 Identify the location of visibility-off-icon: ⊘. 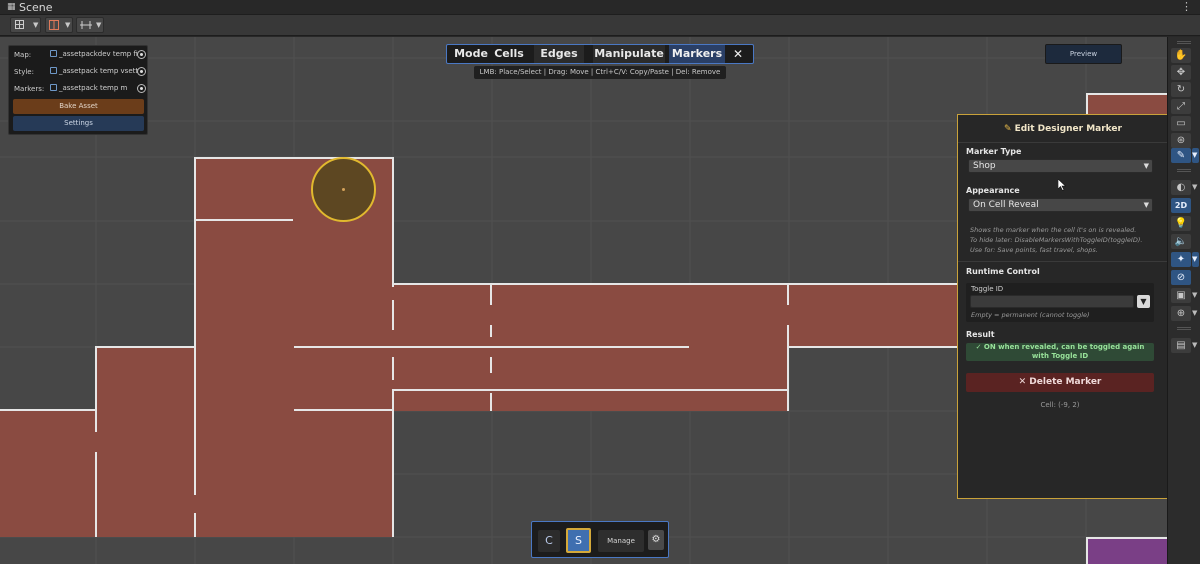
(1181, 277).